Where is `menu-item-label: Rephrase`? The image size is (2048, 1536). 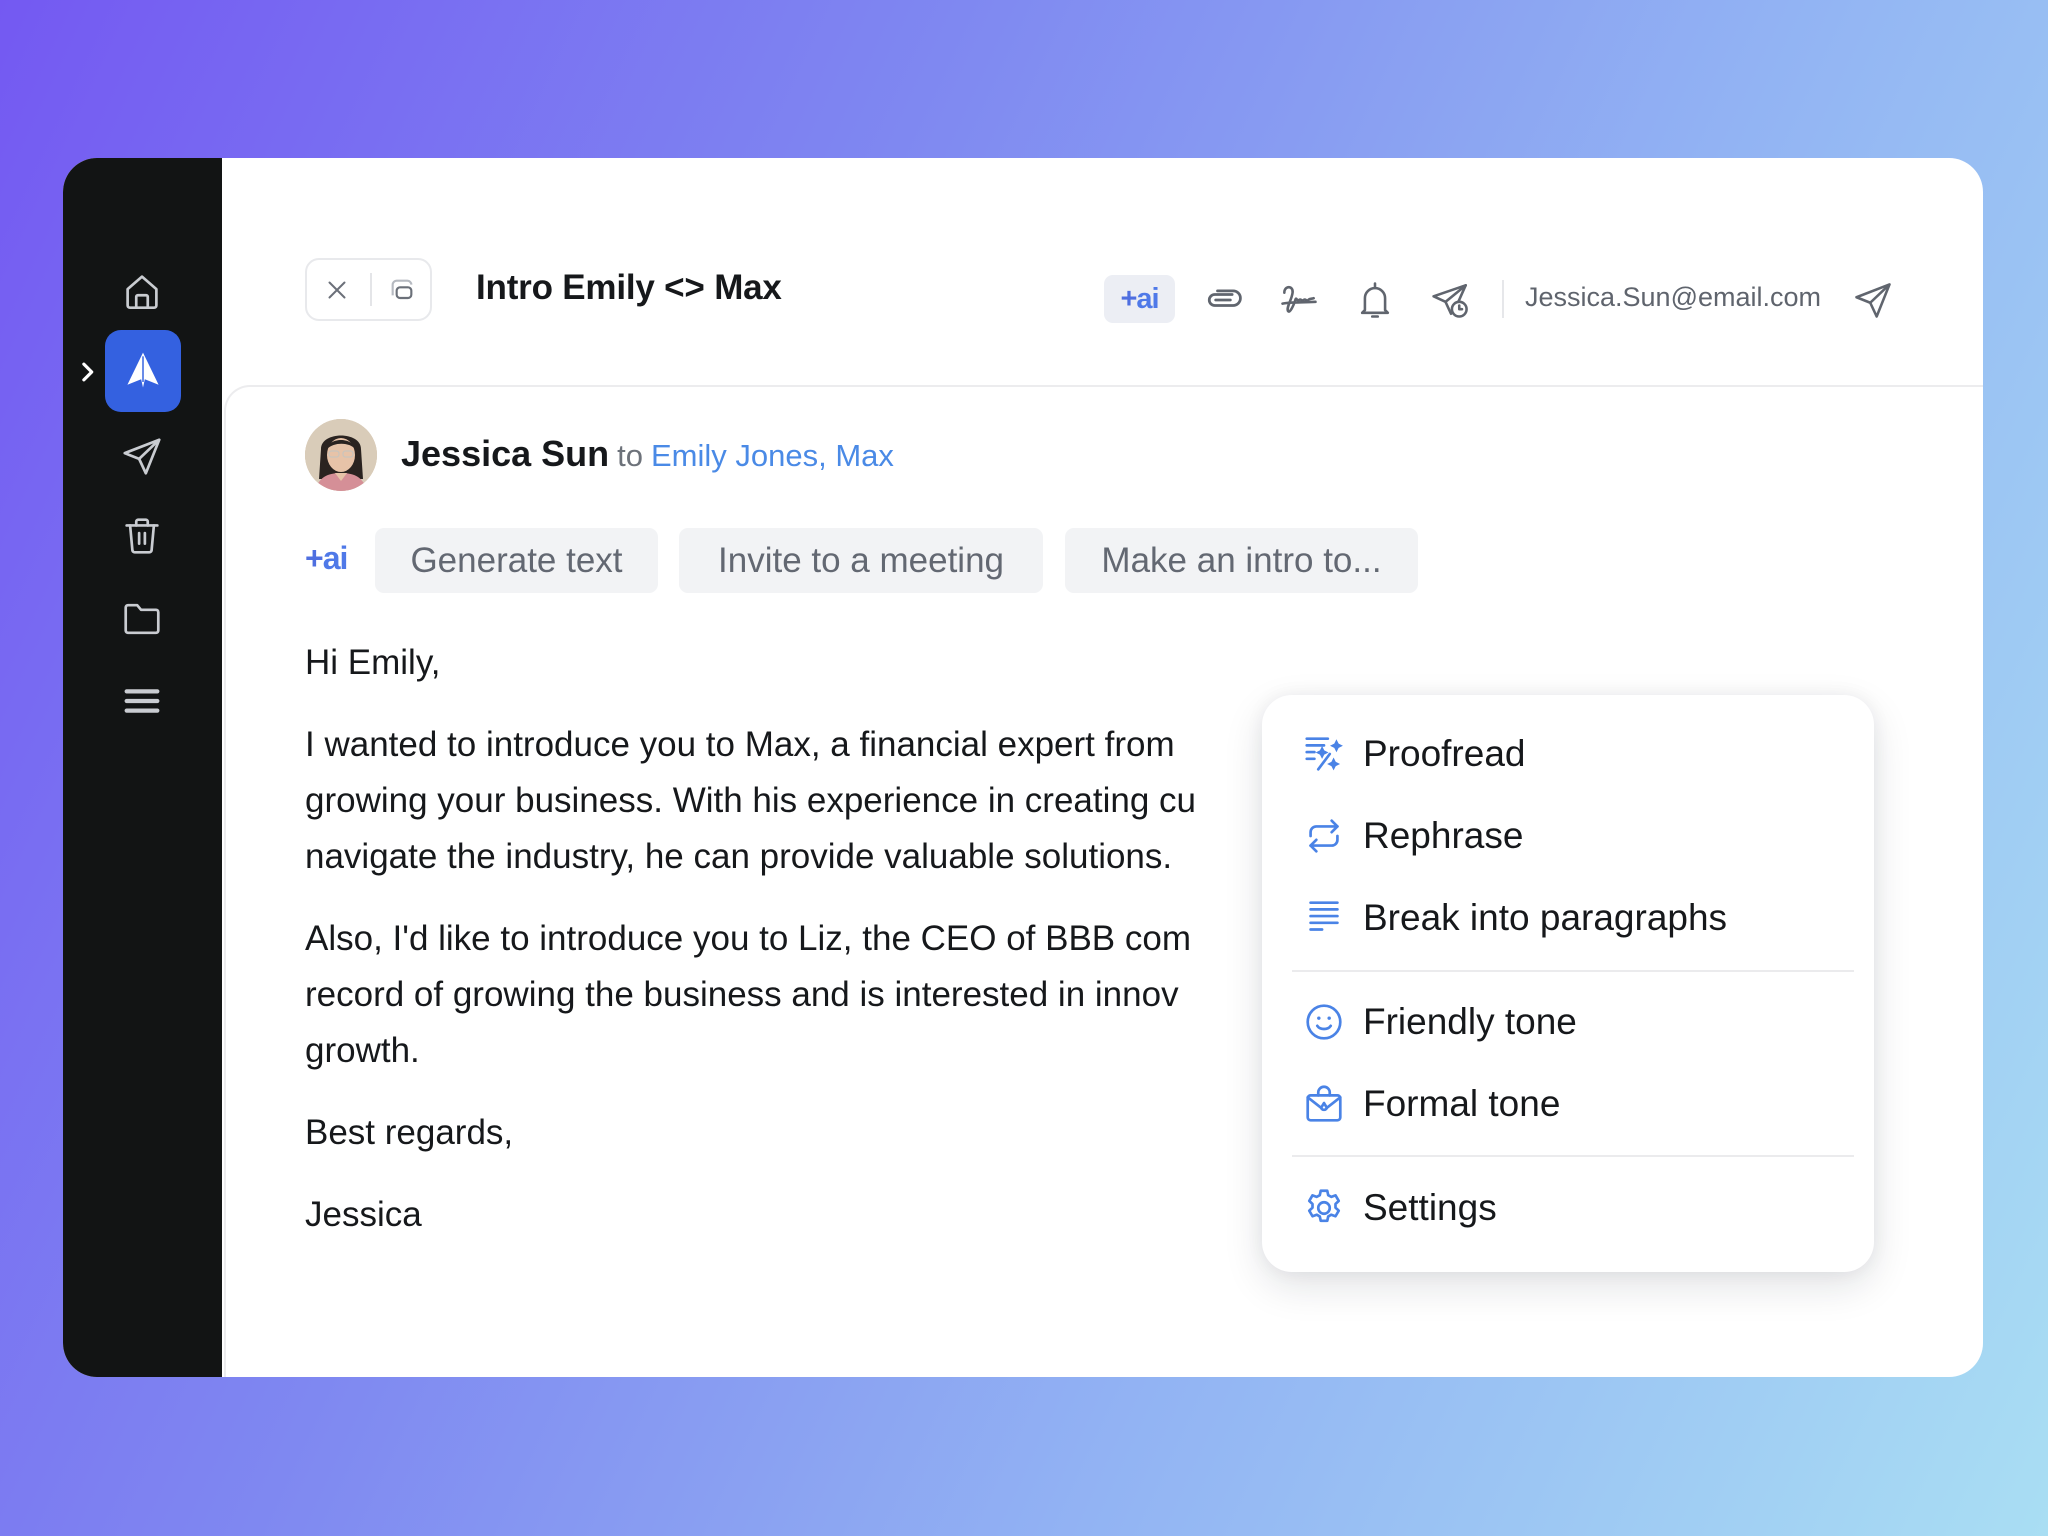 menu-item-label: Rephrase is located at coordinates (1443, 835).